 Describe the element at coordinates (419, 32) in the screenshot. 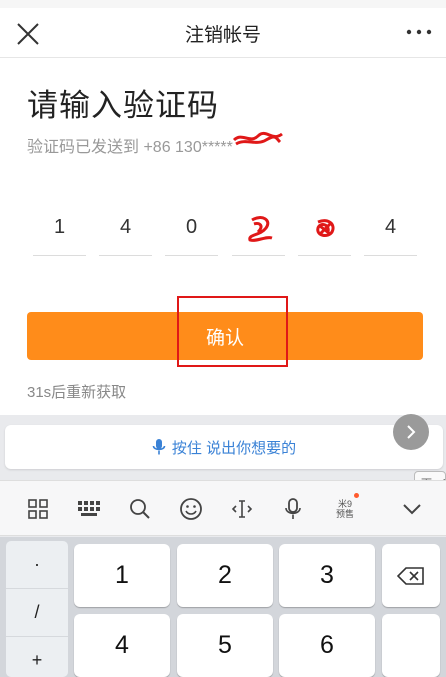

I see `more-icon` at that location.